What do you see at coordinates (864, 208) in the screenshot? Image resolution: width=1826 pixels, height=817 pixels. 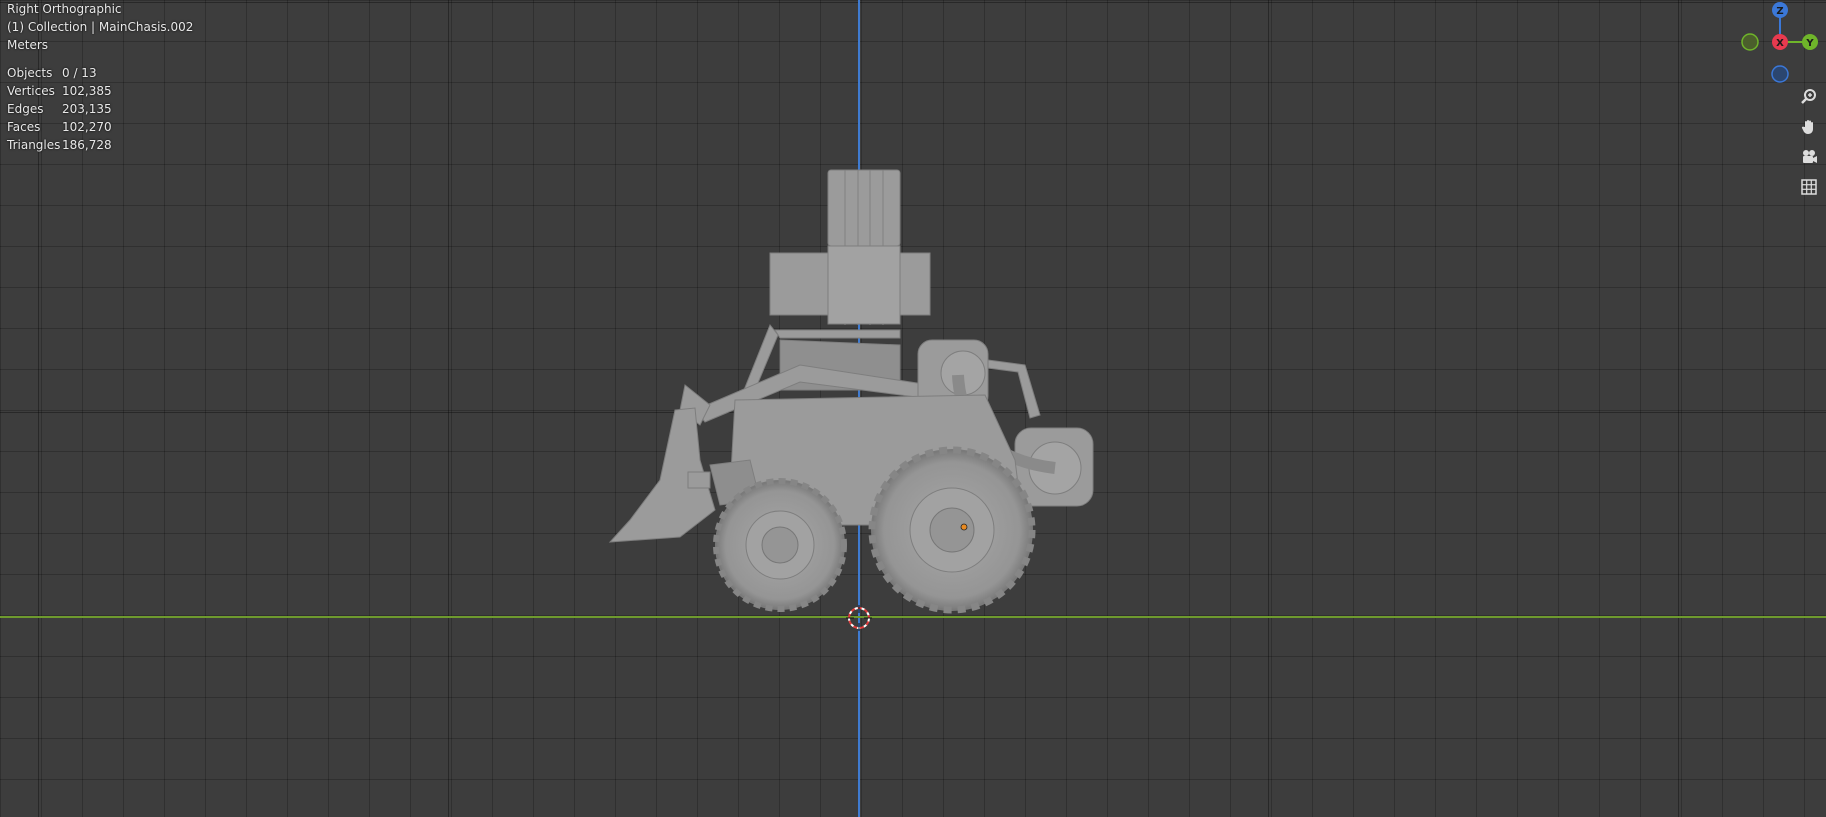 I see `roof-rack` at bounding box center [864, 208].